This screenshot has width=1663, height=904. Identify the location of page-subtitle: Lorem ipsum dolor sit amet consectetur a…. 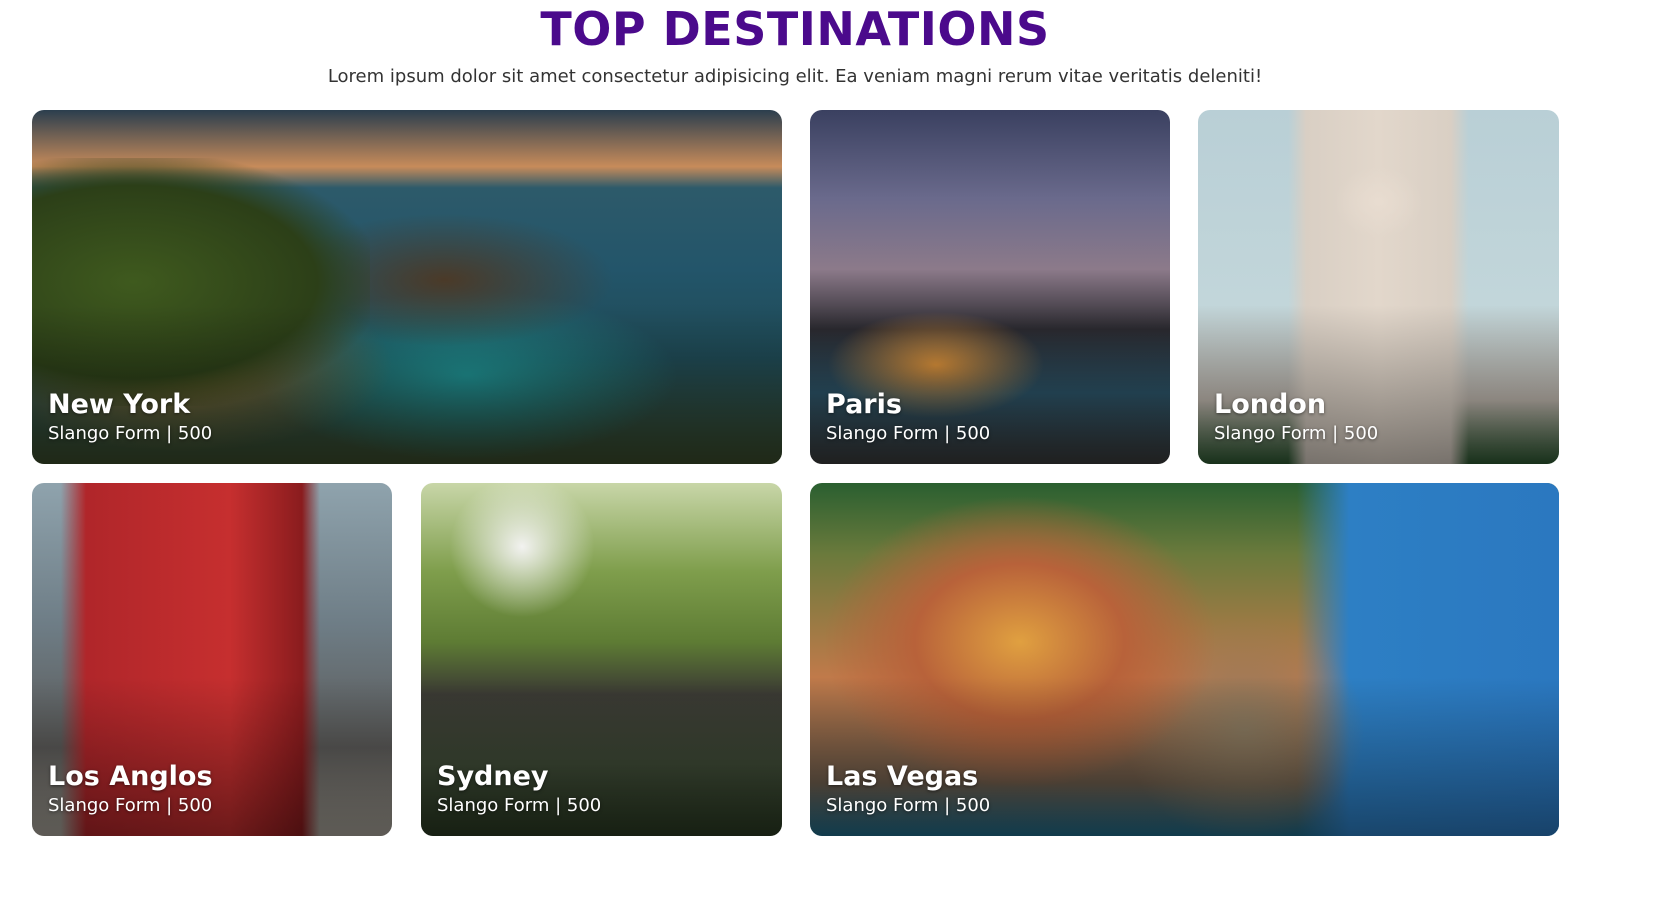
(795, 76).